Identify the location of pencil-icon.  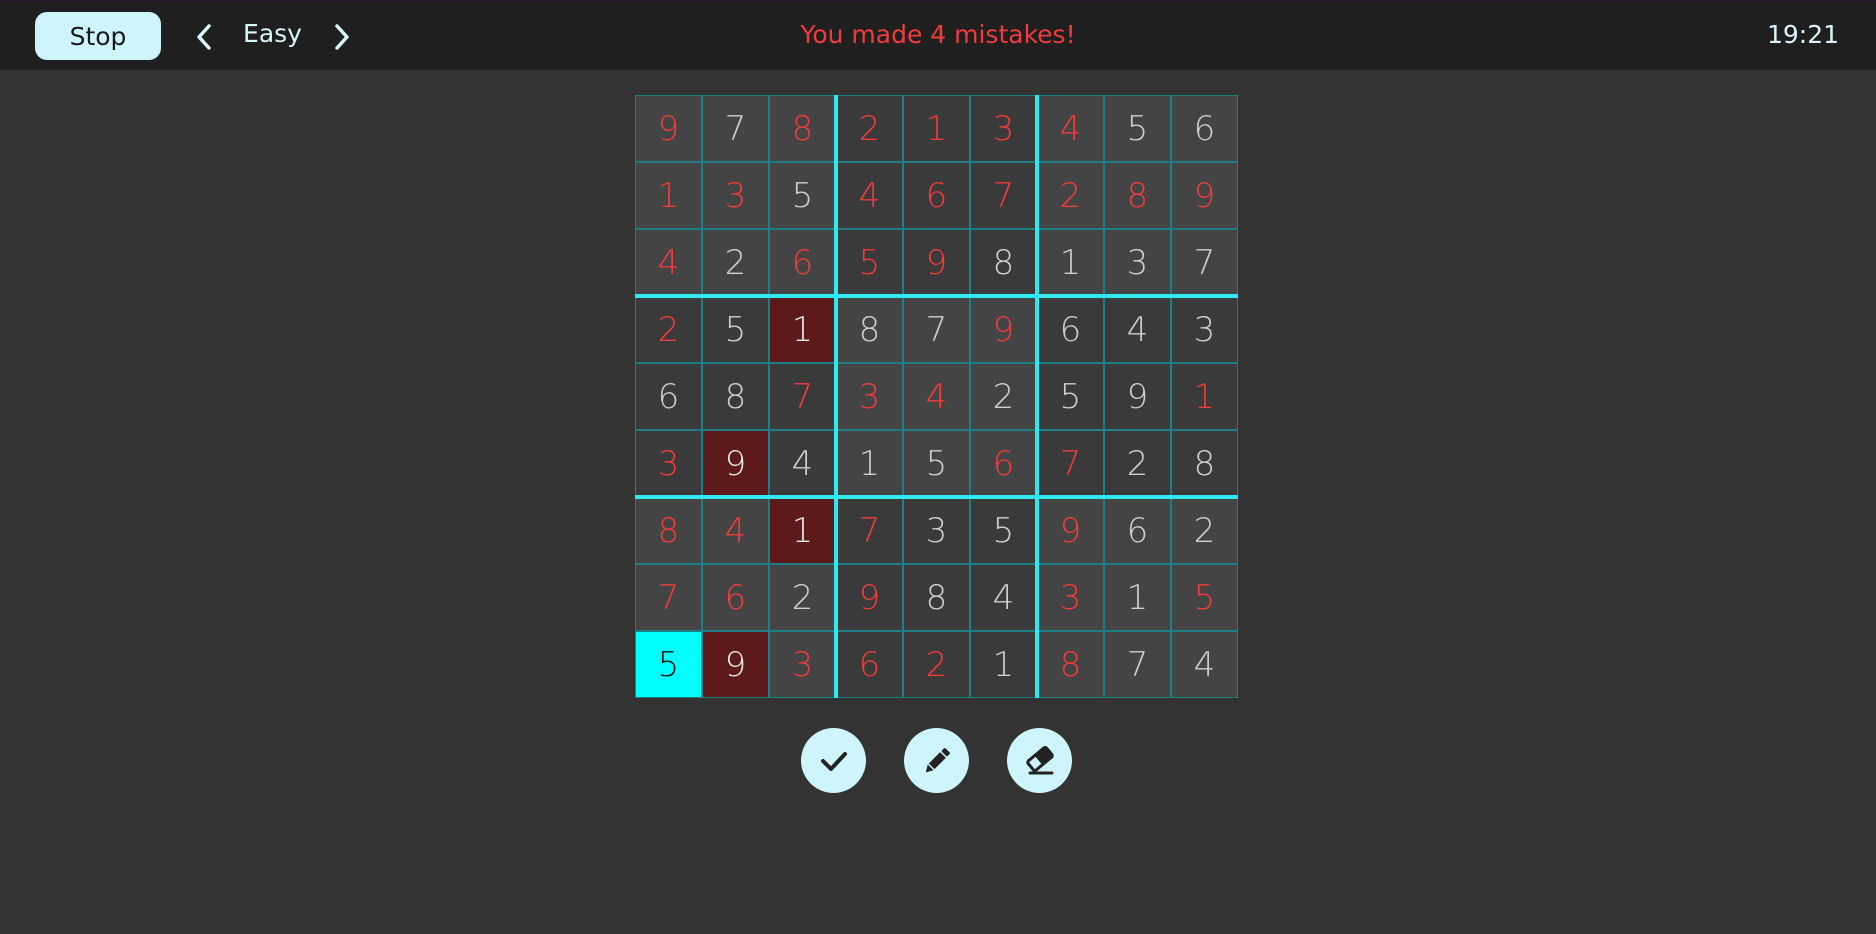
(937, 759).